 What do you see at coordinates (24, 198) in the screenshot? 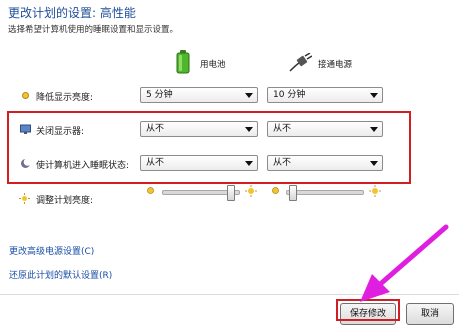
I see `brightness-icon` at bounding box center [24, 198].